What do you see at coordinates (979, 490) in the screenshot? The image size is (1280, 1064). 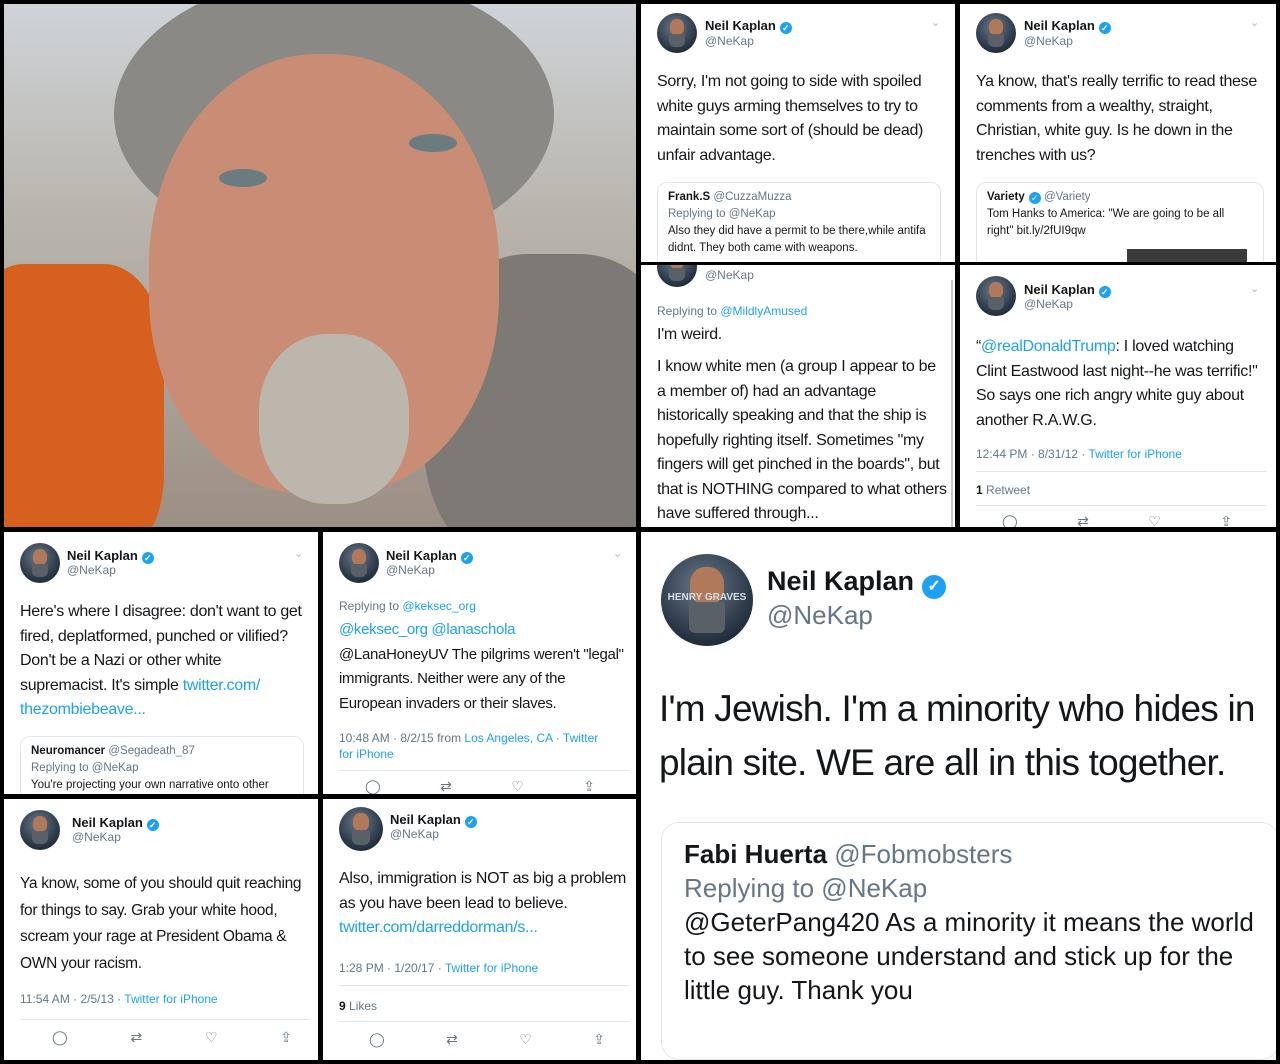 I see `retweet-number: 1` at bounding box center [979, 490].